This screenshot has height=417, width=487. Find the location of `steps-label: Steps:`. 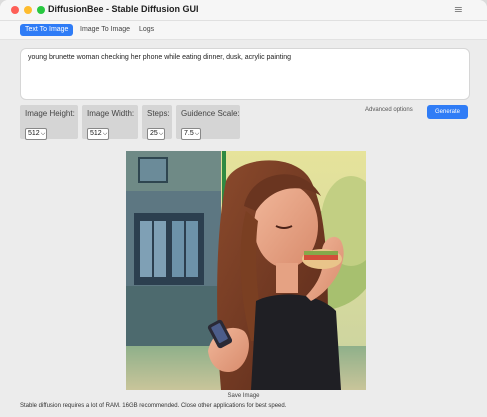

steps-label: Steps: is located at coordinates (158, 113).